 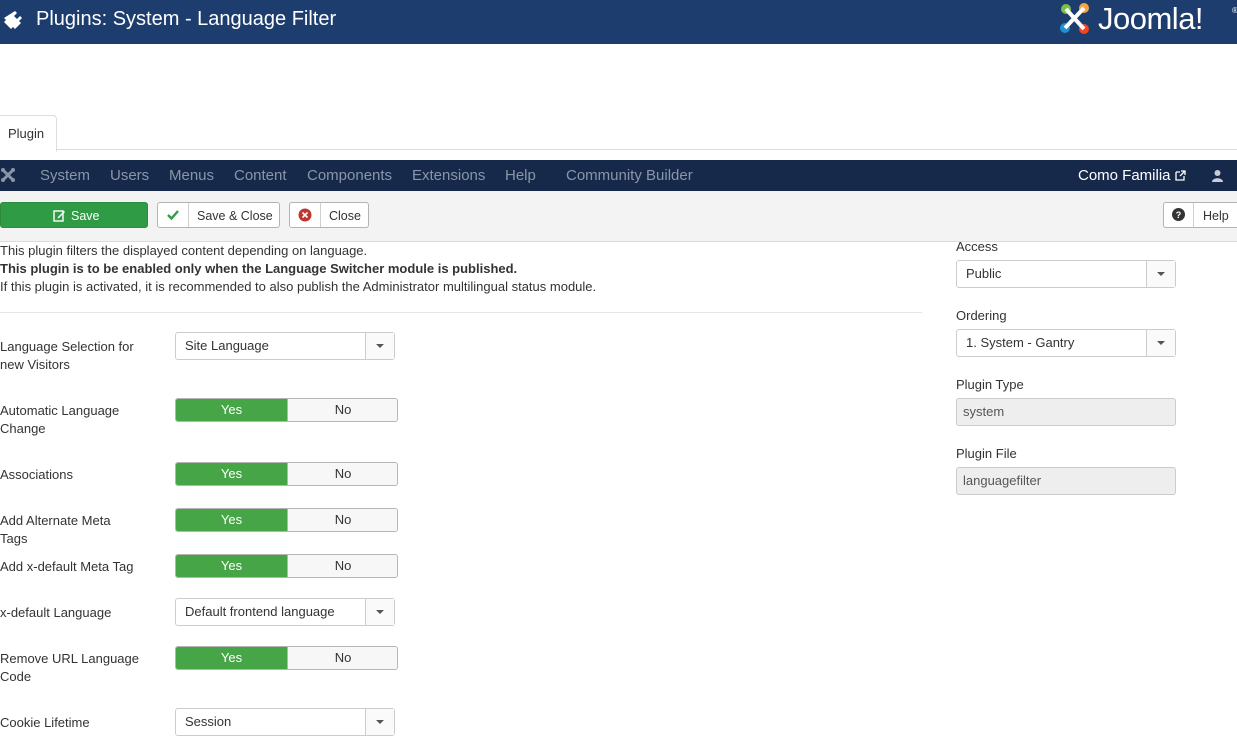 I want to click on associations-label: Associations, so click(x=36, y=474).